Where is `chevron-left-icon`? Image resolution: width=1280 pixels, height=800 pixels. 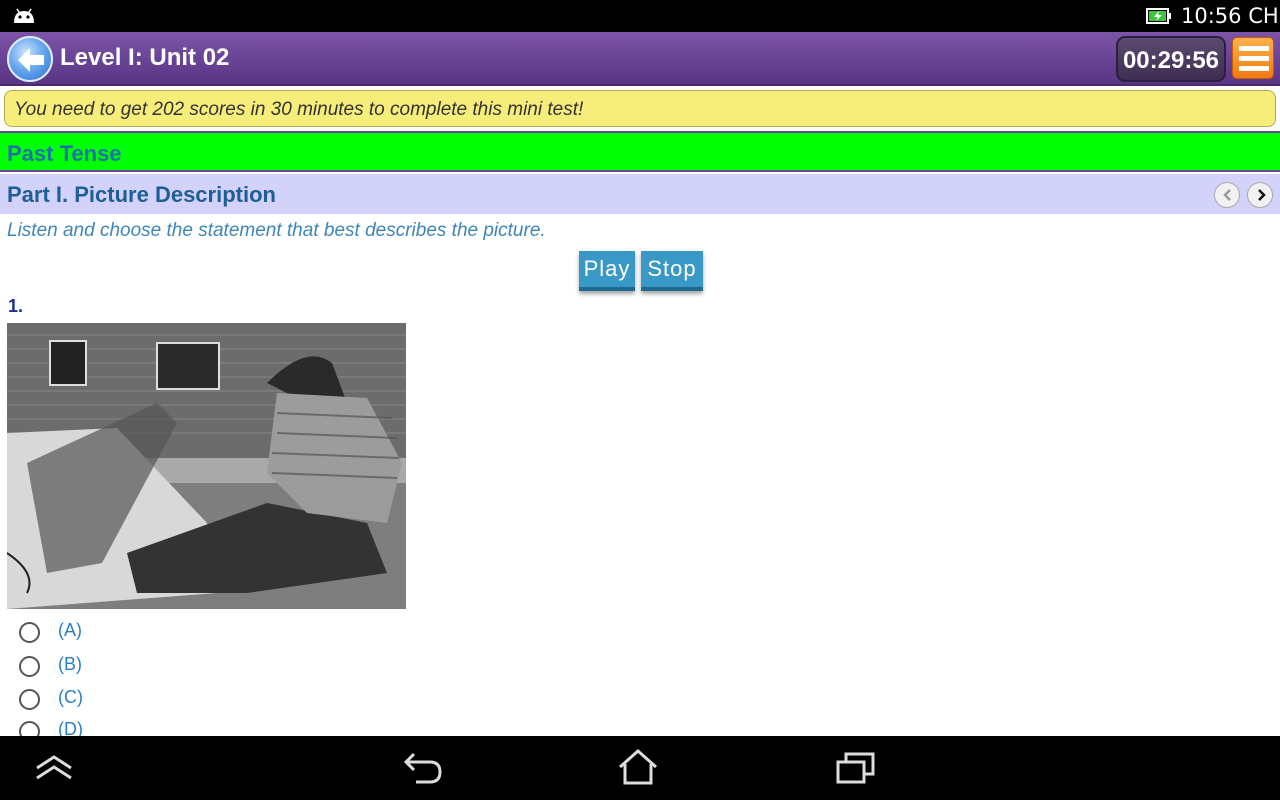
chevron-left-icon is located at coordinates (1227, 195).